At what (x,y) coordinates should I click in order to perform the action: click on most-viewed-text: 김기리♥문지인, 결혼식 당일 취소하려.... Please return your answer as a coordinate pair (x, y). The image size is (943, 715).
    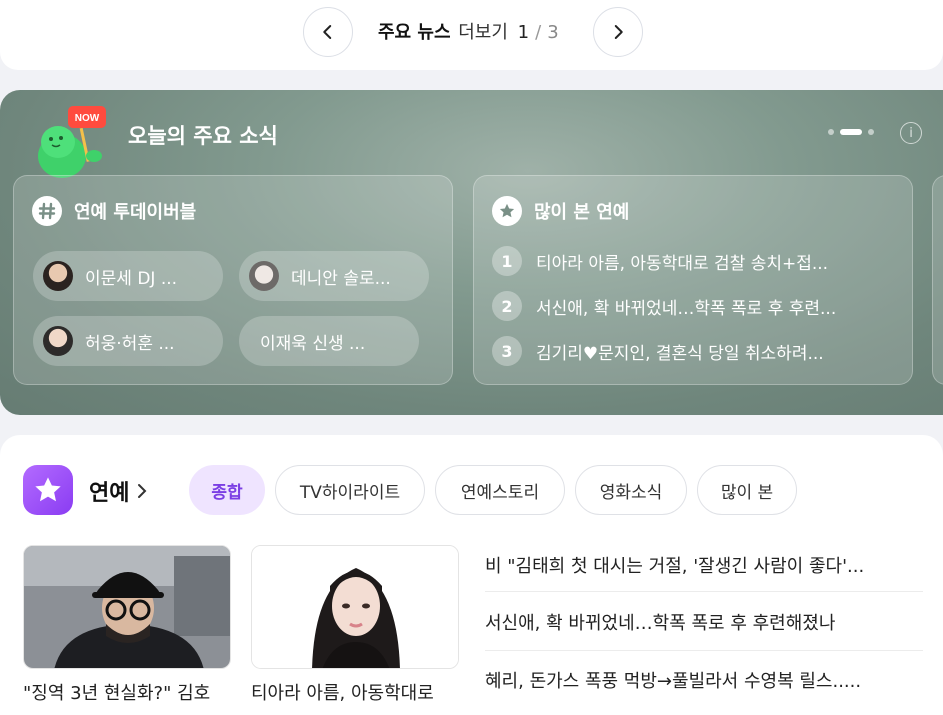
    Looking at the image, I should click on (680, 353).